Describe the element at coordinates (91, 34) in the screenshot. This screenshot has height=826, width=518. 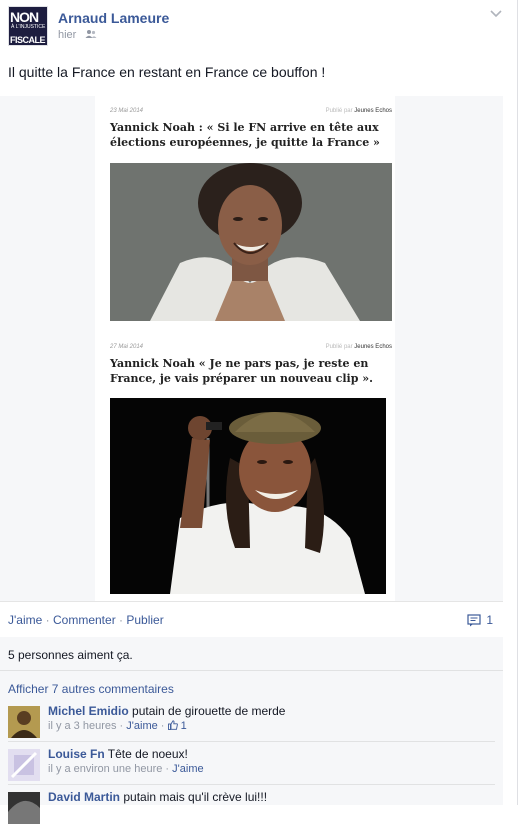
I see `friends-icon` at that location.